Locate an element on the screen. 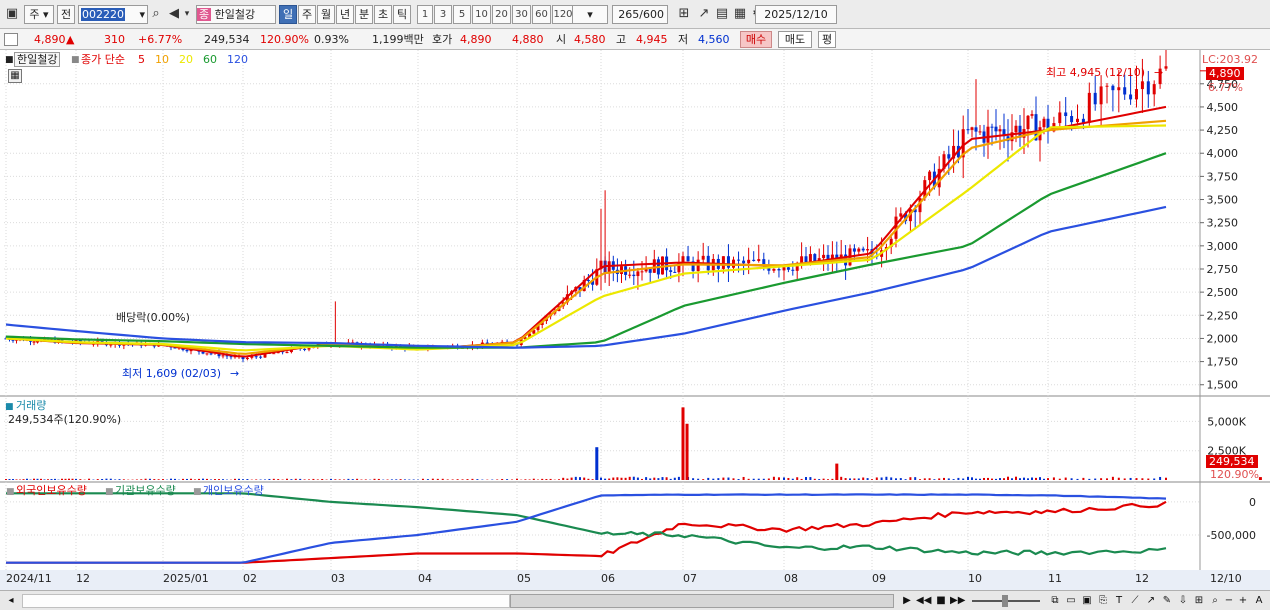  y-tick-label: 4,000 is located at coordinates (1223, 153).